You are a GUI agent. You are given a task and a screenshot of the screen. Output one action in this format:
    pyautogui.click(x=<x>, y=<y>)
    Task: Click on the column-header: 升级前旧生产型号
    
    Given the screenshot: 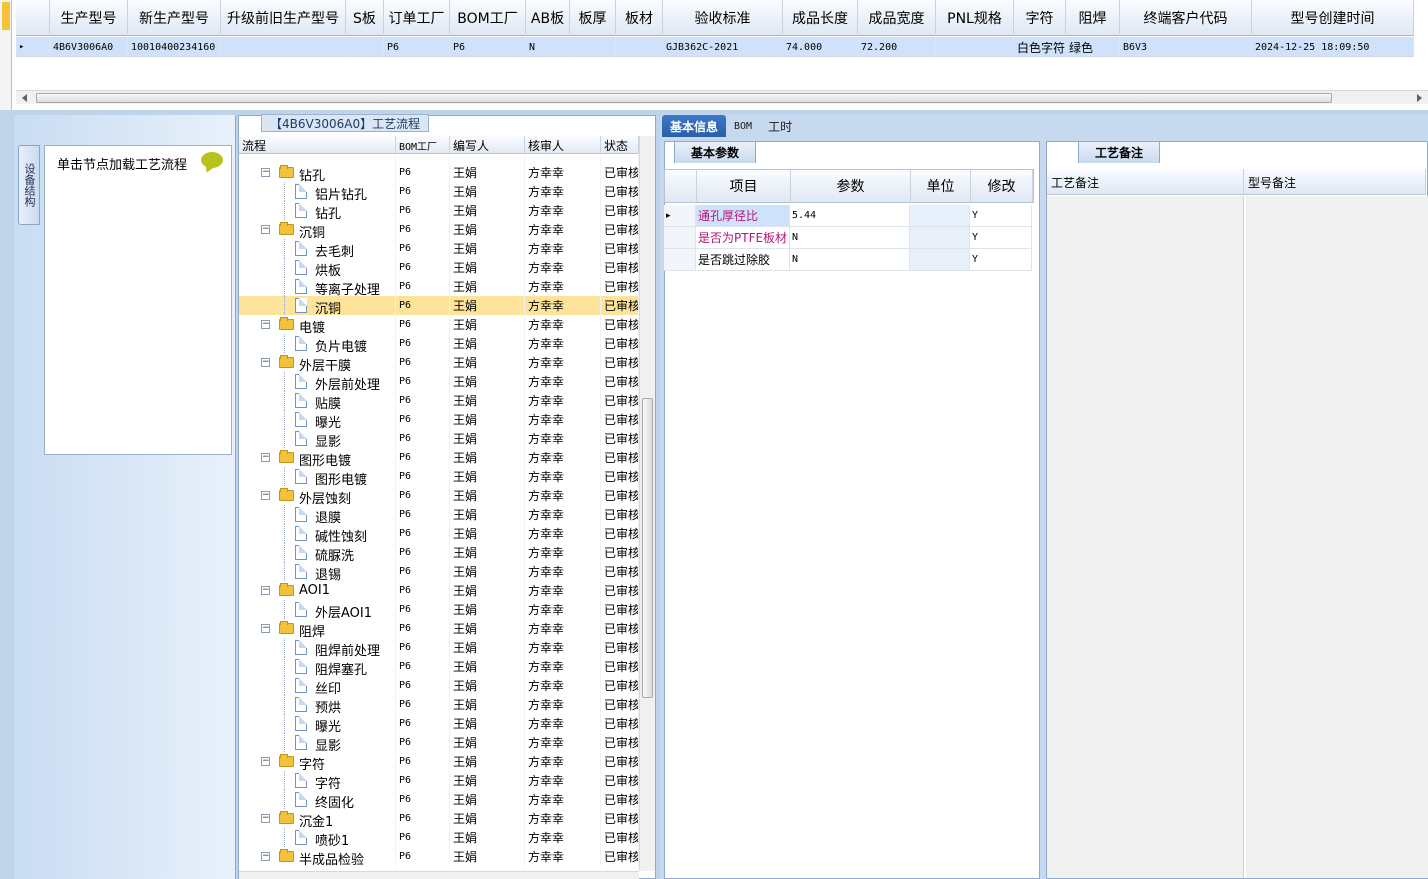 What is the action you would take?
    pyautogui.click(x=283, y=18)
    